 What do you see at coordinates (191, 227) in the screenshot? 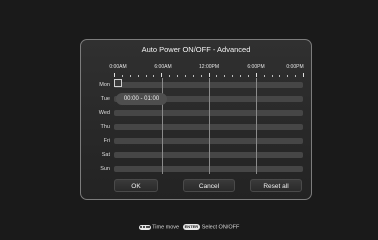
I see `enter-key-icon: ENTER` at bounding box center [191, 227].